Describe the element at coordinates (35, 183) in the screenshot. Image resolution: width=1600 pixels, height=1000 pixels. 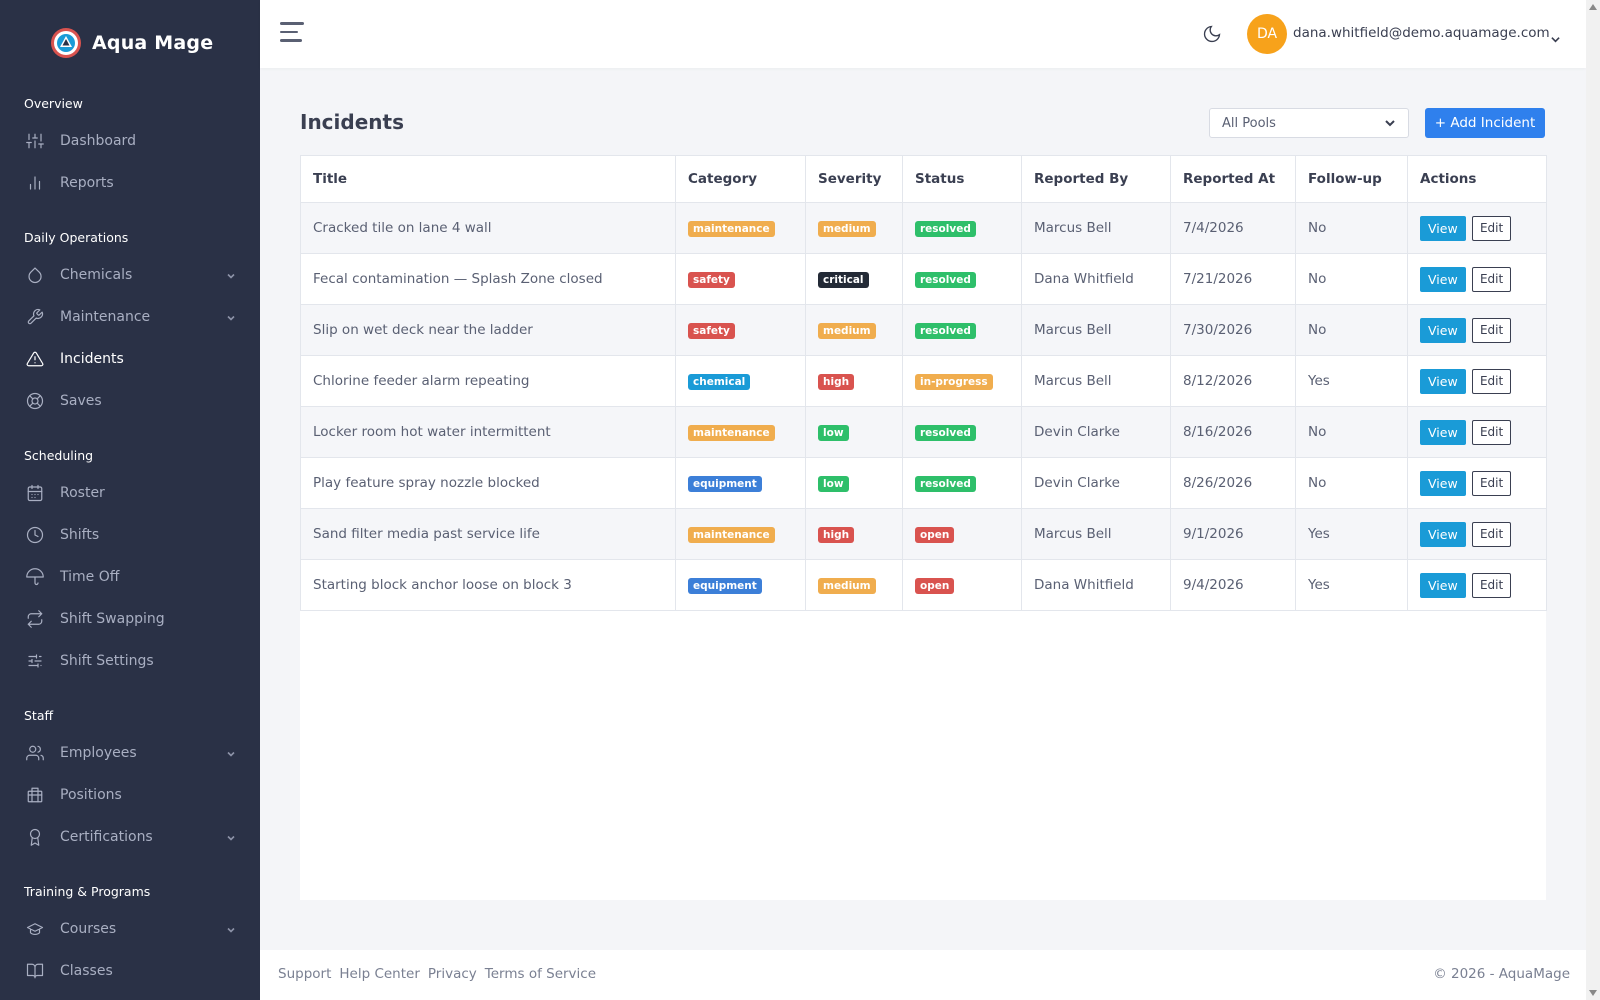
I see `bar-chart-icon` at that location.